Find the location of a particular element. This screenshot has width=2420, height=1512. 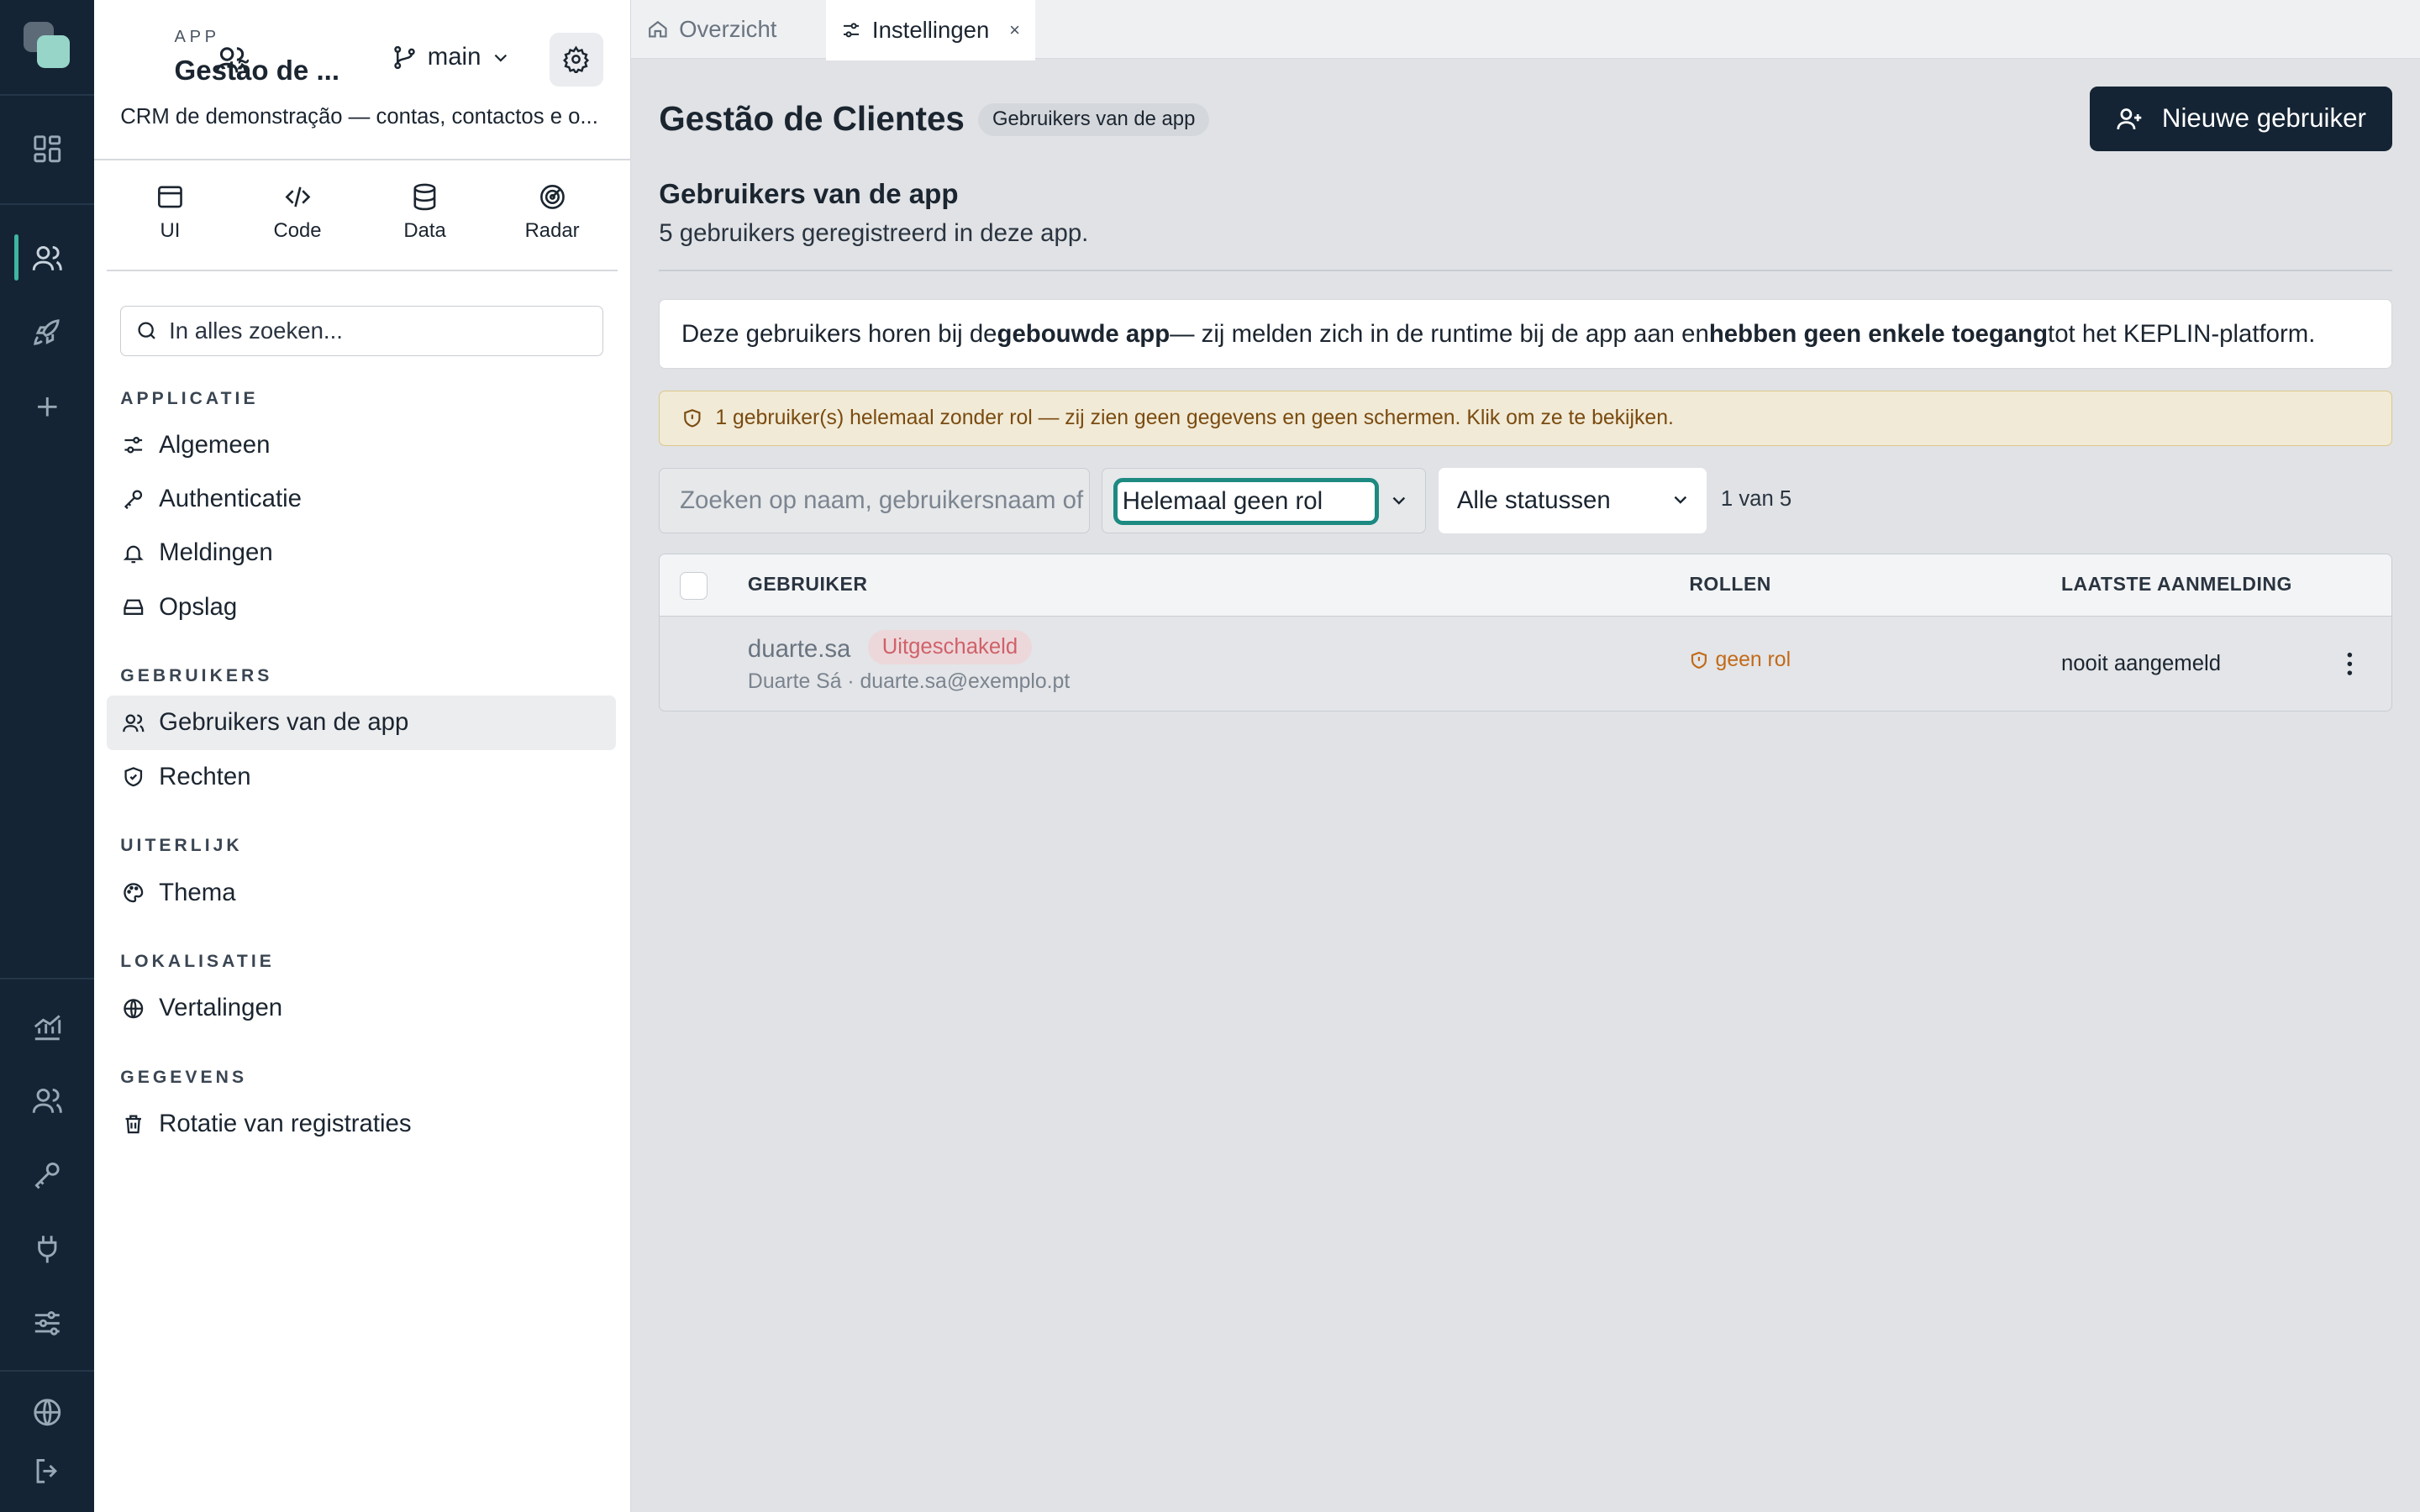

shield-icon is located at coordinates (133, 777).